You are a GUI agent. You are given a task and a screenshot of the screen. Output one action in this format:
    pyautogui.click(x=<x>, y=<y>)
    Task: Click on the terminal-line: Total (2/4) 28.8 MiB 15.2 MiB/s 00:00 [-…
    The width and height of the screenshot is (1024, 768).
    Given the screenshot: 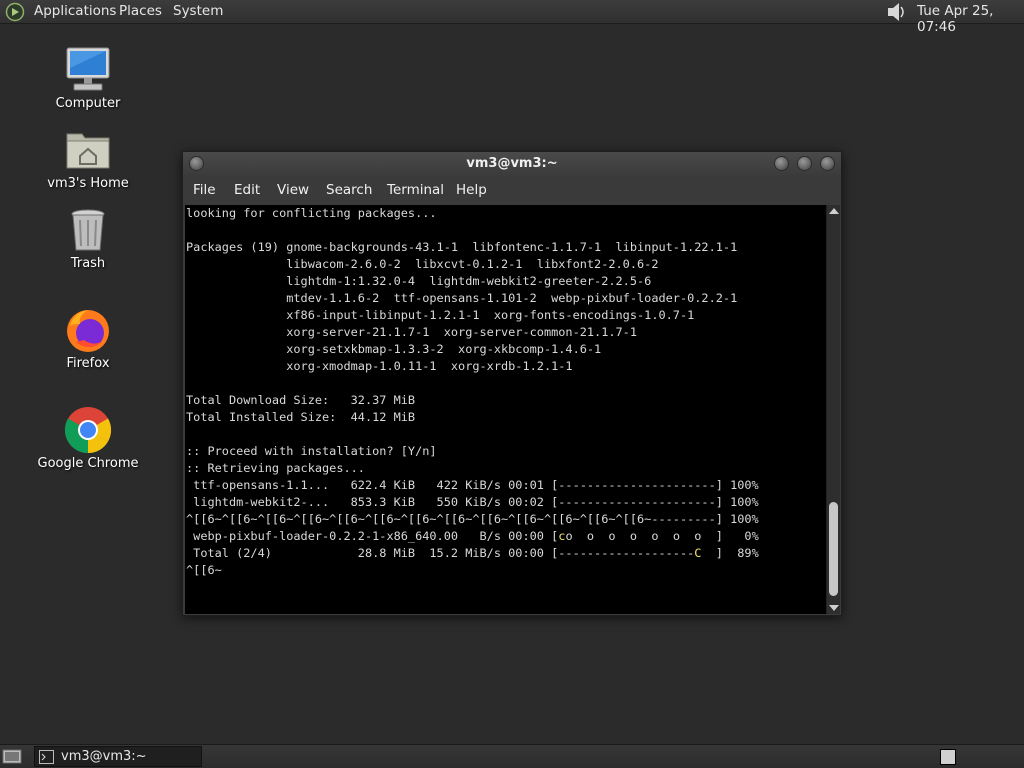 What is the action you would take?
    pyautogui.click(x=472, y=553)
    